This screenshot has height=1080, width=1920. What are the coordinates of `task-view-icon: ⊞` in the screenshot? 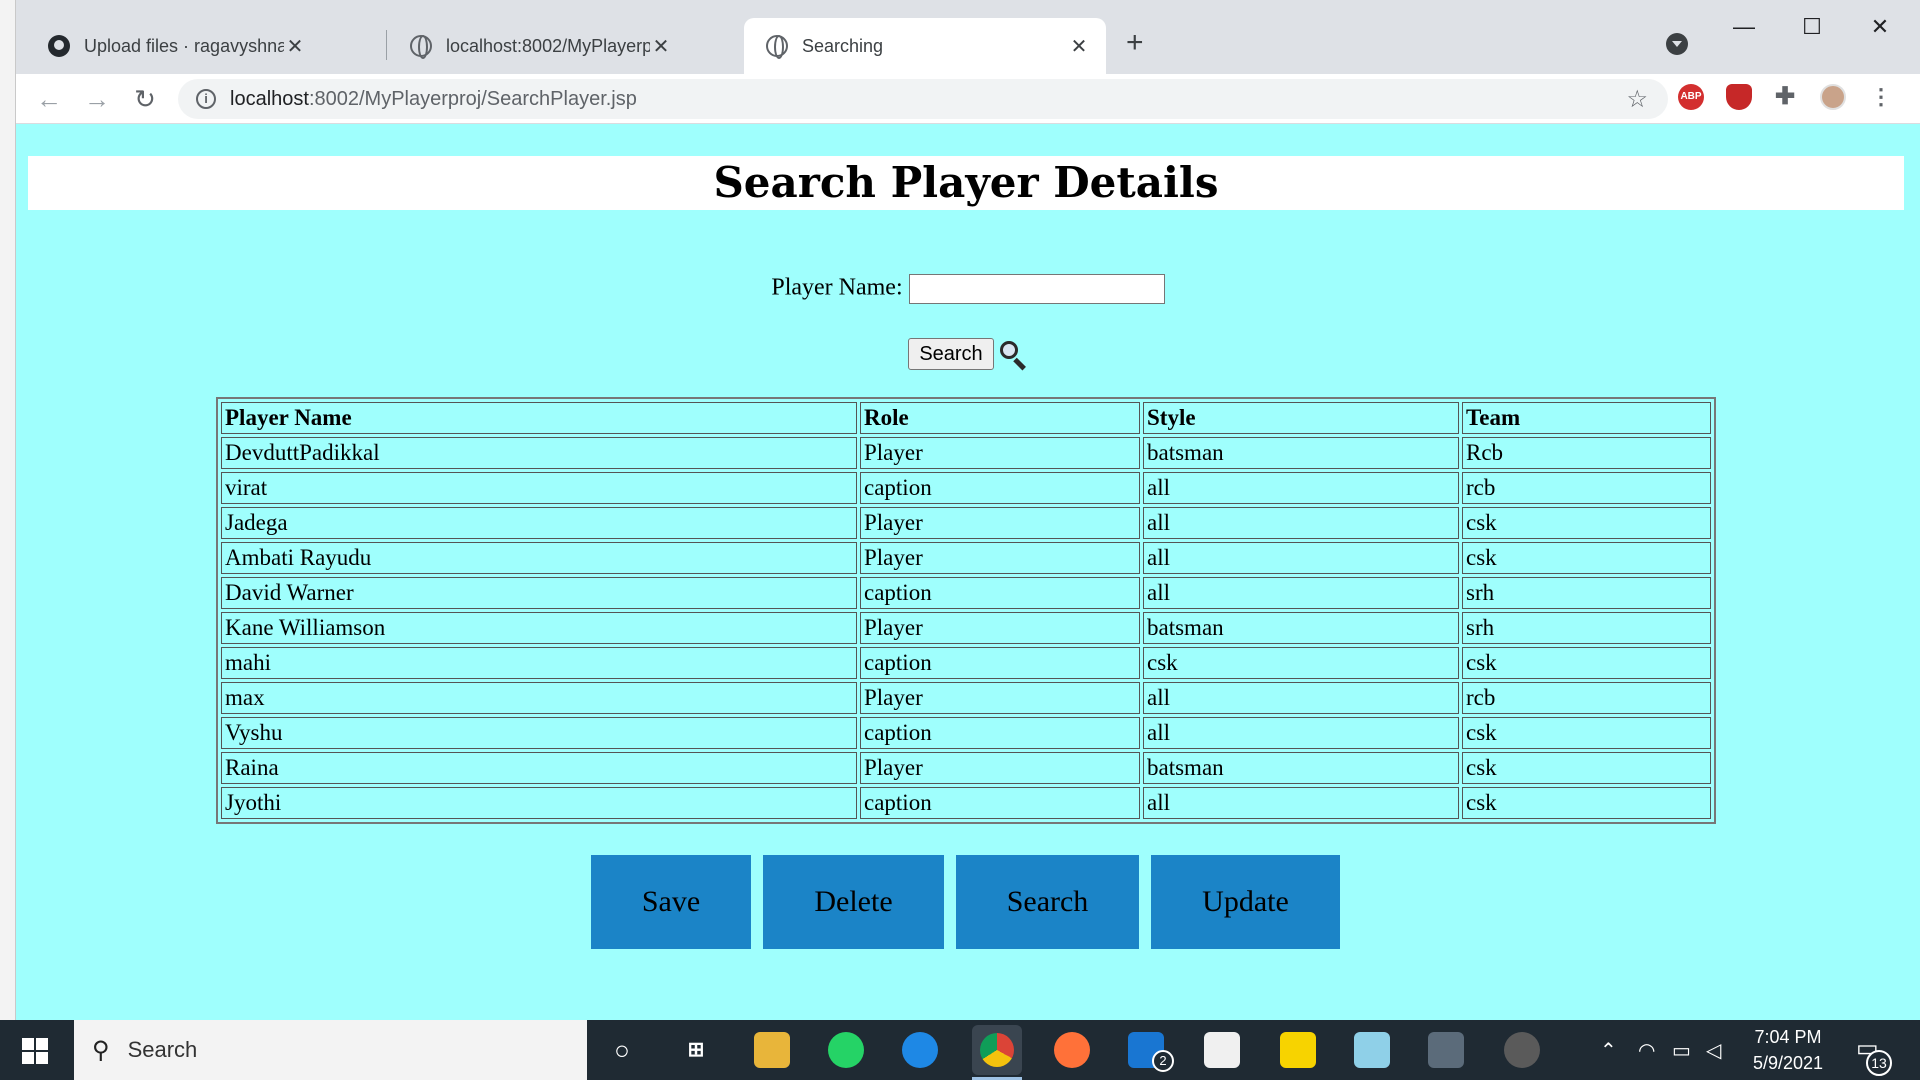 It's located at (696, 1050).